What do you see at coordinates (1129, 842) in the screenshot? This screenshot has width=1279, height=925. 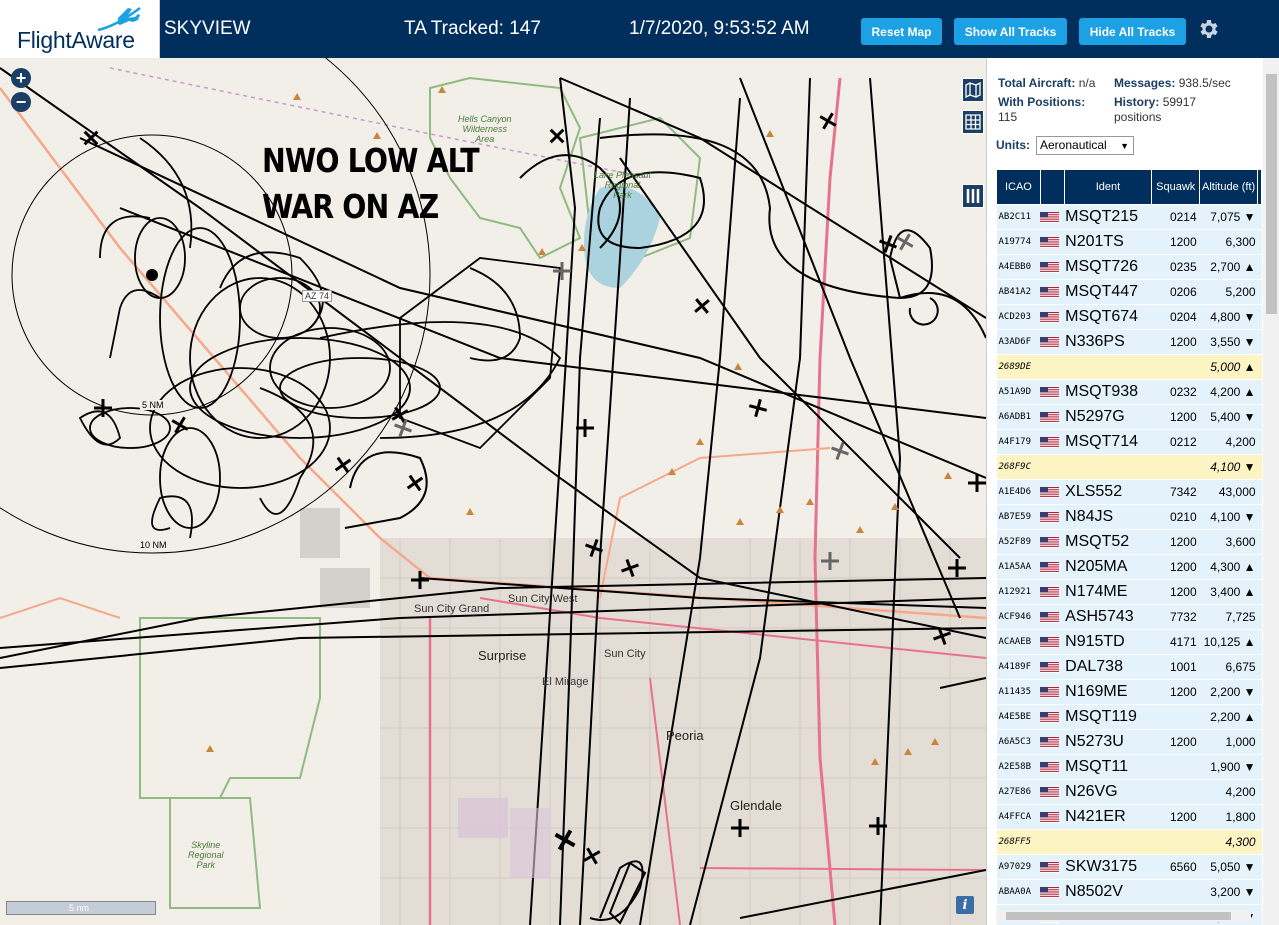 I see `table-row: 268FF5 4,300` at bounding box center [1129, 842].